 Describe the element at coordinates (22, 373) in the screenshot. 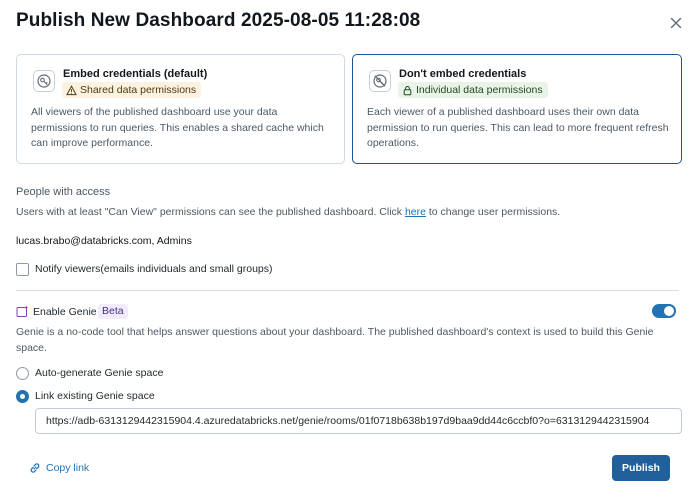

I see `auto-generate-genie-radio` at that location.